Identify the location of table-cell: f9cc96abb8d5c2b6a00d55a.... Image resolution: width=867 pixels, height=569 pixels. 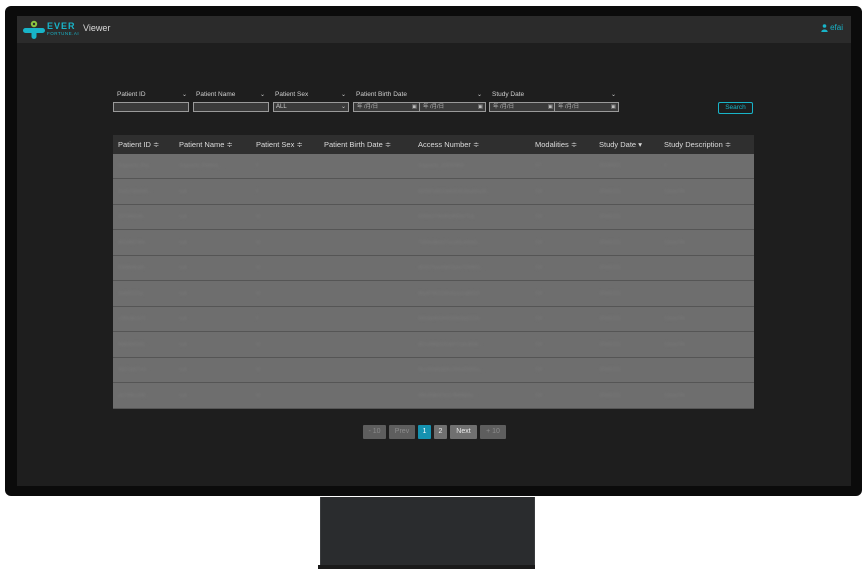
(451, 370).